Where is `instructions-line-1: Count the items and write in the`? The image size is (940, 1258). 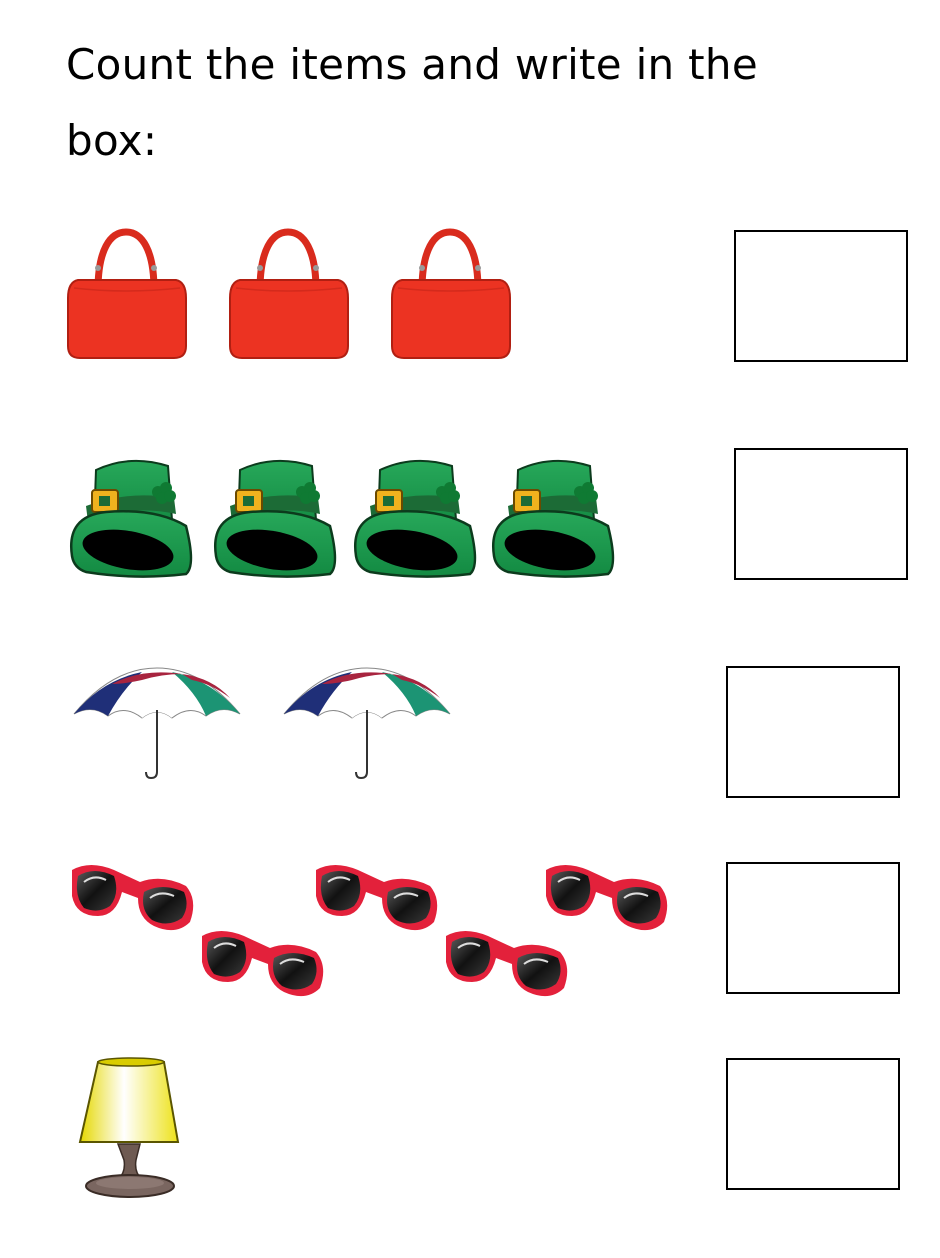
instructions-line-1: Count the items and write in the is located at coordinates (412, 64).